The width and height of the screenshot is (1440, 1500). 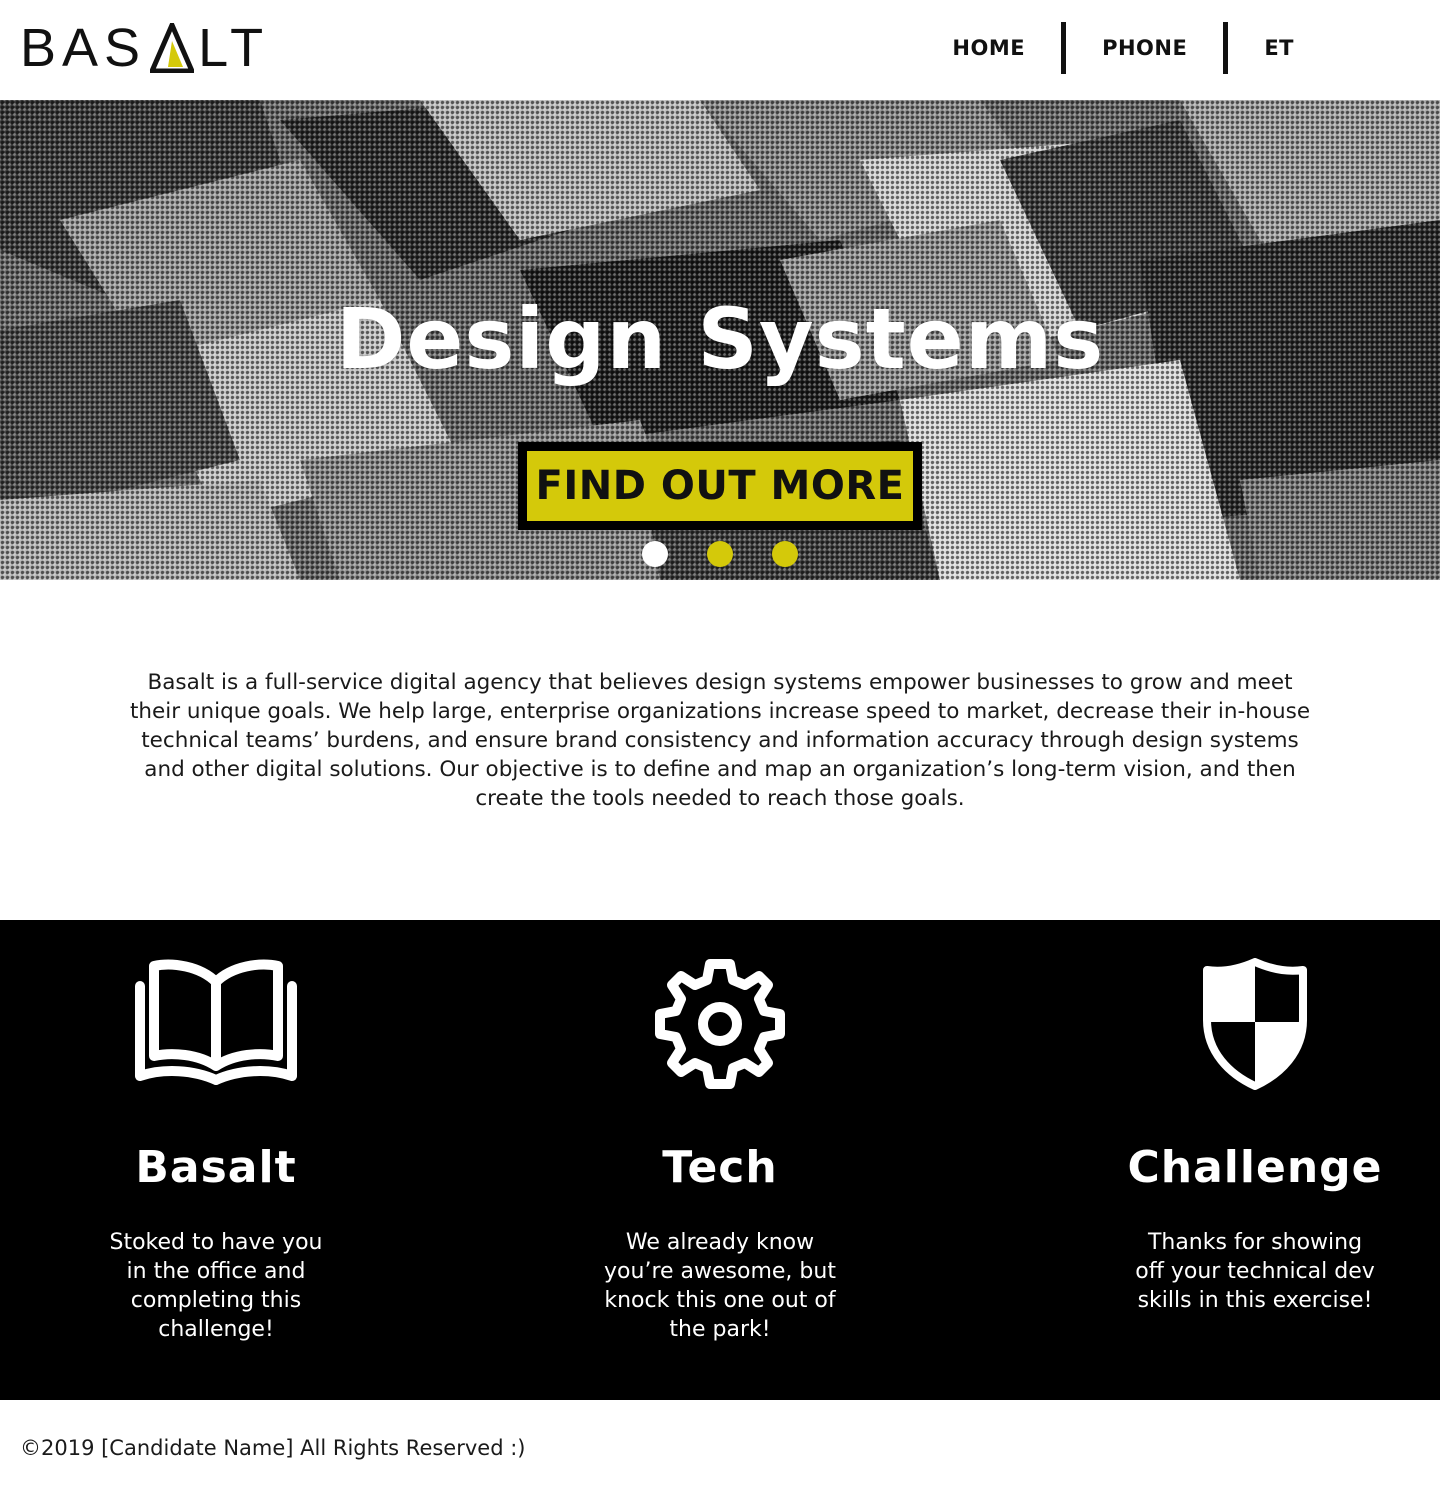 What do you see at coordinates (1144, 48) in the screenshot?
I see `nav-phone-link: PHONE` at bounding box center [1144, 48].